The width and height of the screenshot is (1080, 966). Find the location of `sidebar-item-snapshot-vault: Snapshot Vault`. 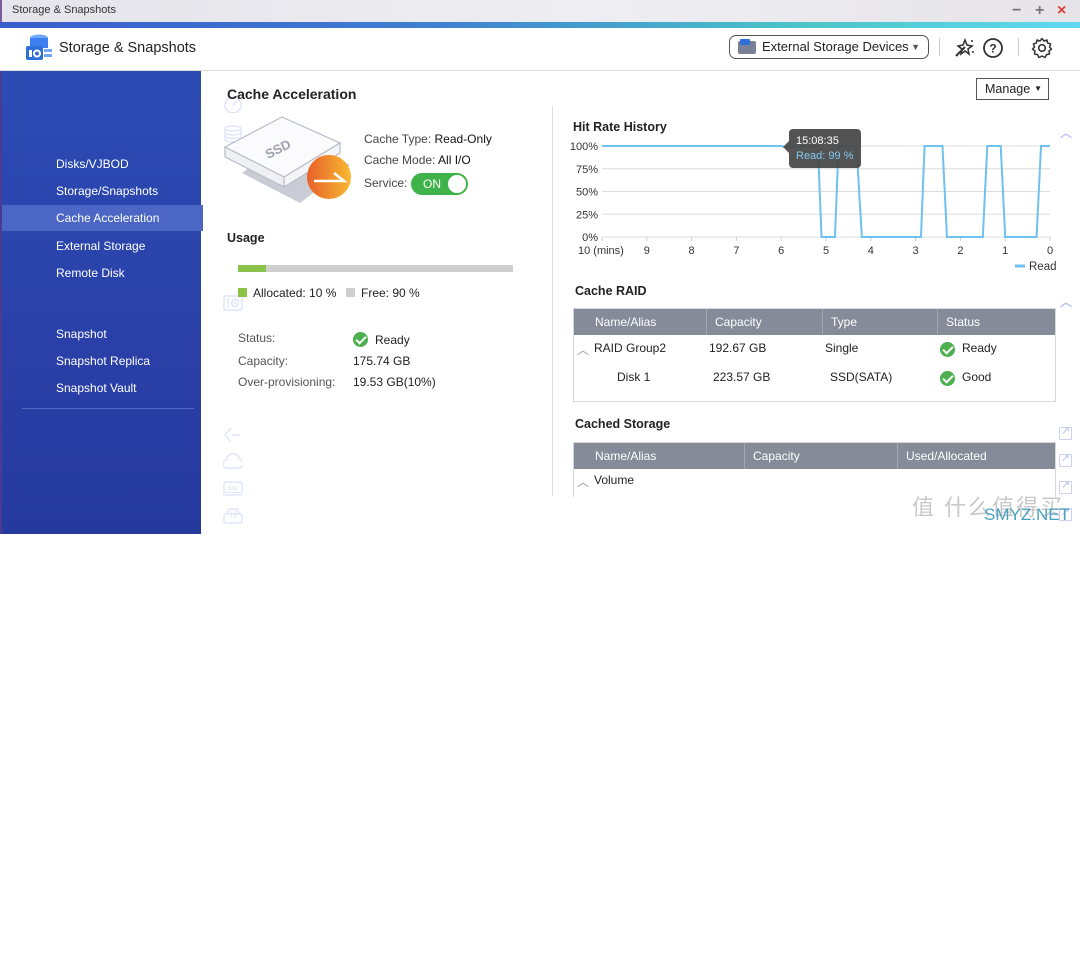

sidebar-item-snapshot-vault: Snapshot Vault is located at coordinates (102, 388).